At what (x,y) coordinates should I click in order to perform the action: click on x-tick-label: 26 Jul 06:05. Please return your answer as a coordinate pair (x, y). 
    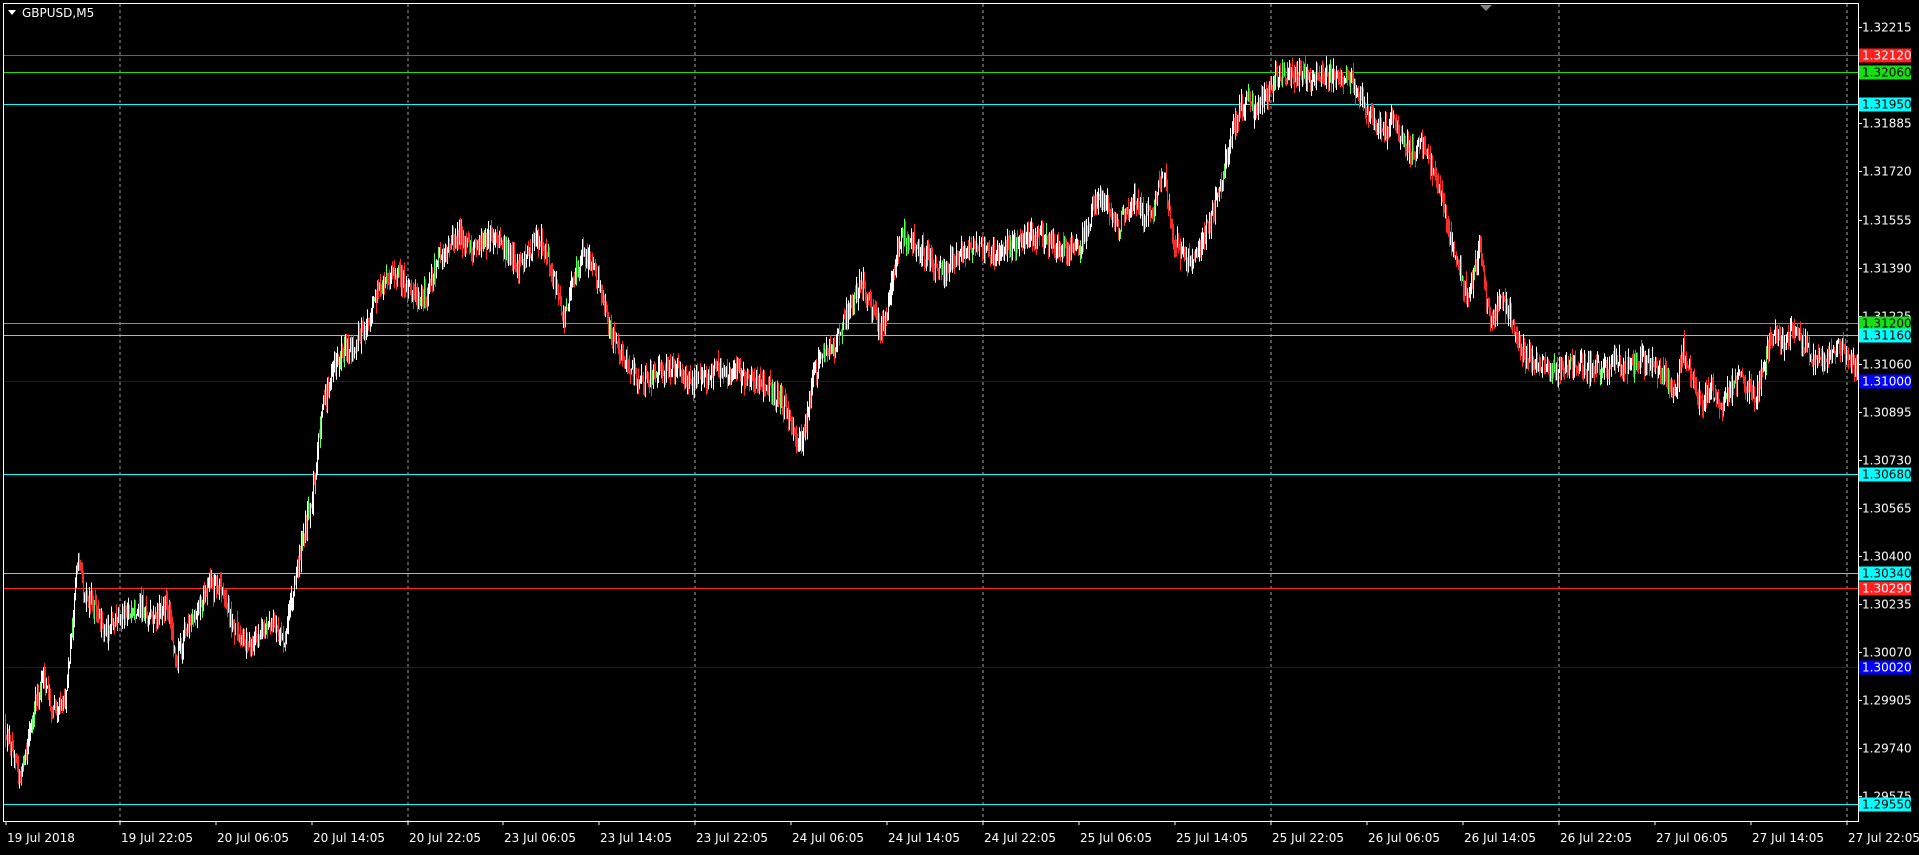
    Looking at the image, I should click on (1404, 838).